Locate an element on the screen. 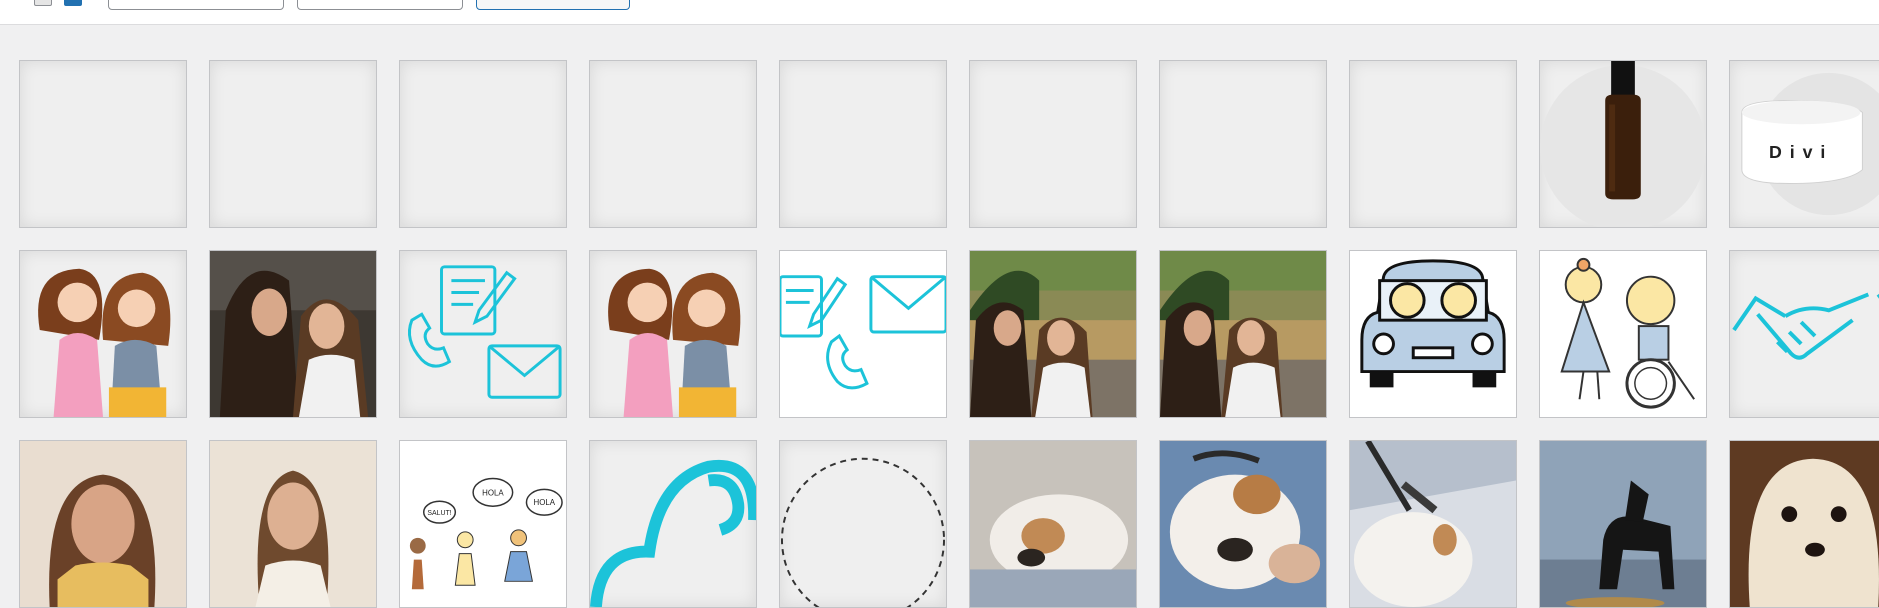  cartoon-women-image is located at coordinates (104, 342).